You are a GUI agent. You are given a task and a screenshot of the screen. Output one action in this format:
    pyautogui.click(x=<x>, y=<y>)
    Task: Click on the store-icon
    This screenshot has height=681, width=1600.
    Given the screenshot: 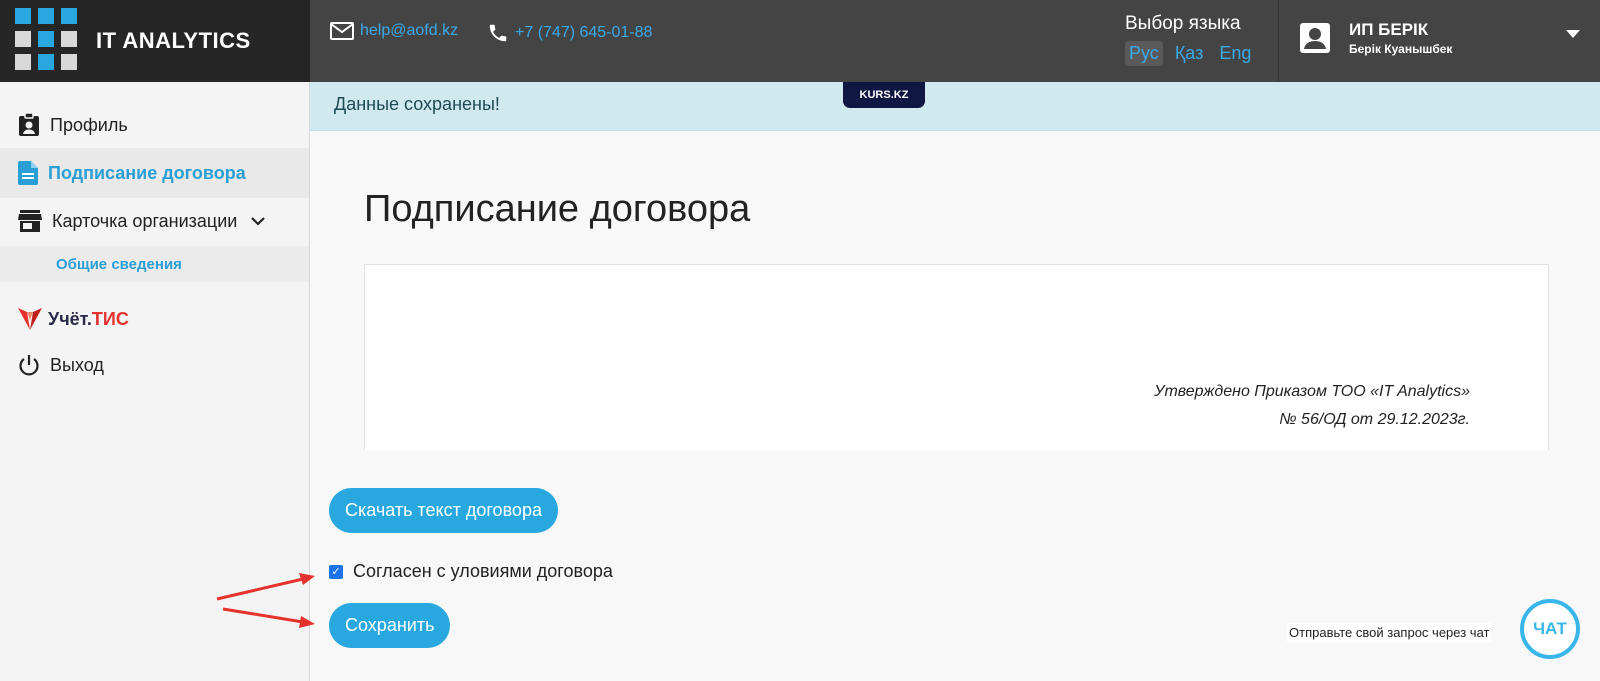 What is the action you would take?
    pyautogui.click(x=30, y=221)
    